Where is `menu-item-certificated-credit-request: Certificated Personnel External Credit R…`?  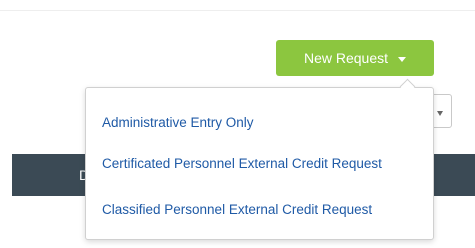
menu-item-certificated-credit-request: Certificated Personnel External Credit R… is located at coordinates (242, 164).